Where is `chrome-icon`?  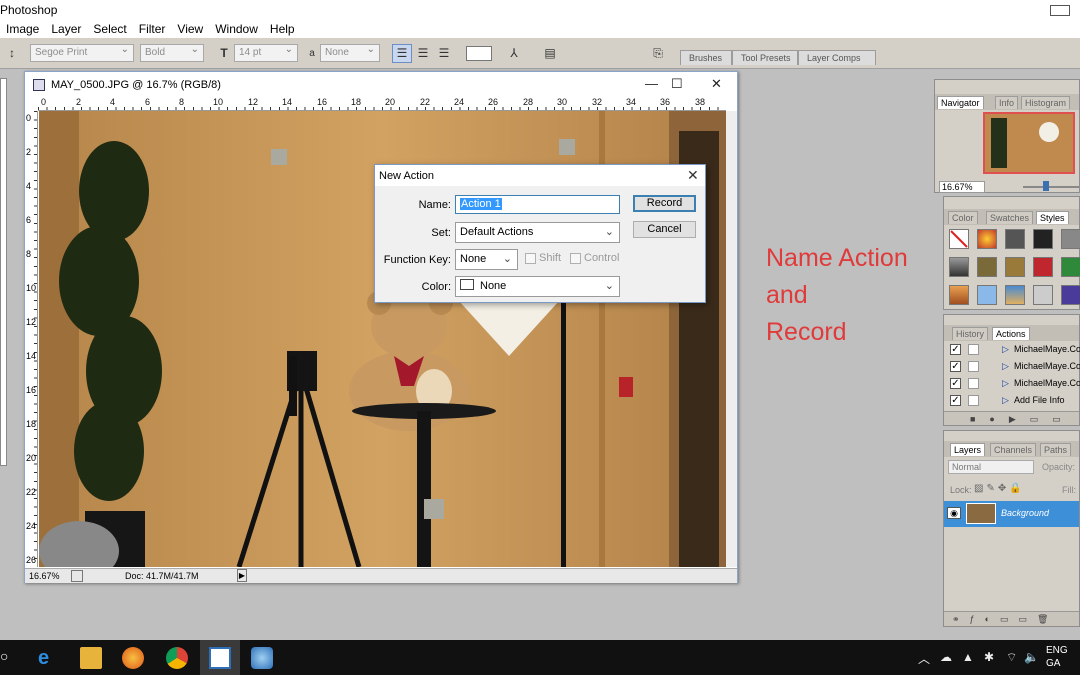
chrome-icon is located at coordinates (177, 658).